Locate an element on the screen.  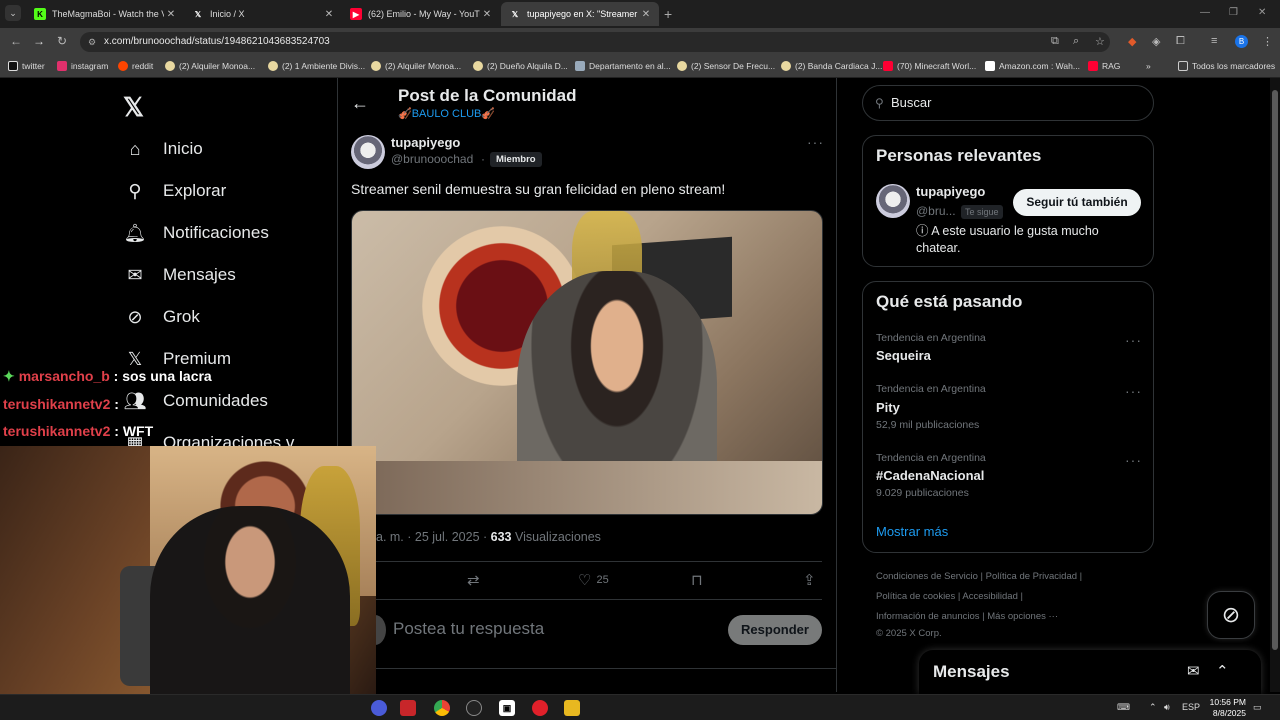
trend-item: Sequeira is located at coordinates (903, 355).